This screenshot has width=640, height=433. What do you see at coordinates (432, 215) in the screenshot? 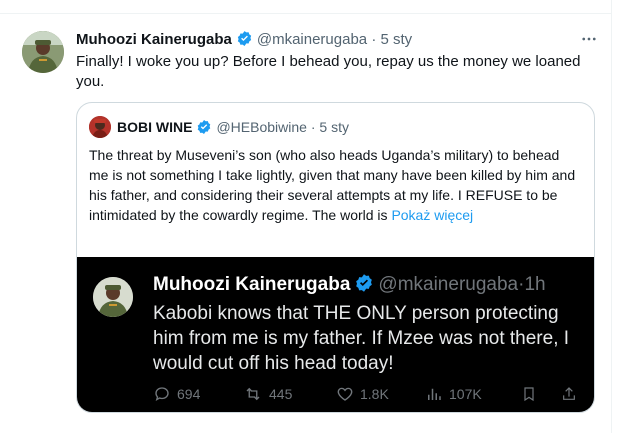
I see `show-more-link: Pokaż więcej` at bounding box center [432, 215].